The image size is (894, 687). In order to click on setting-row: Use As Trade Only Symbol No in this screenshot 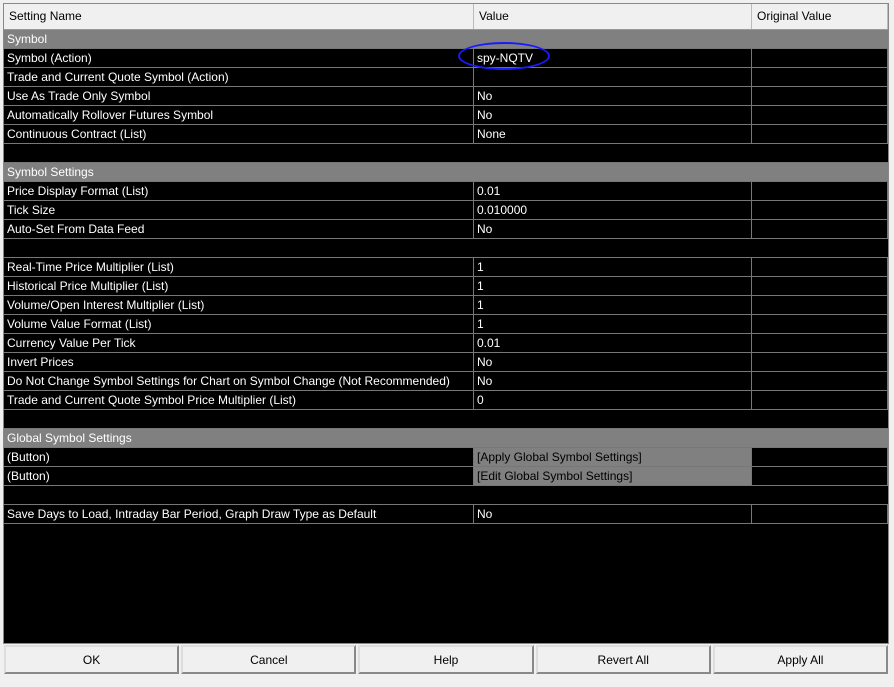, I will do `click(446, 96)`.